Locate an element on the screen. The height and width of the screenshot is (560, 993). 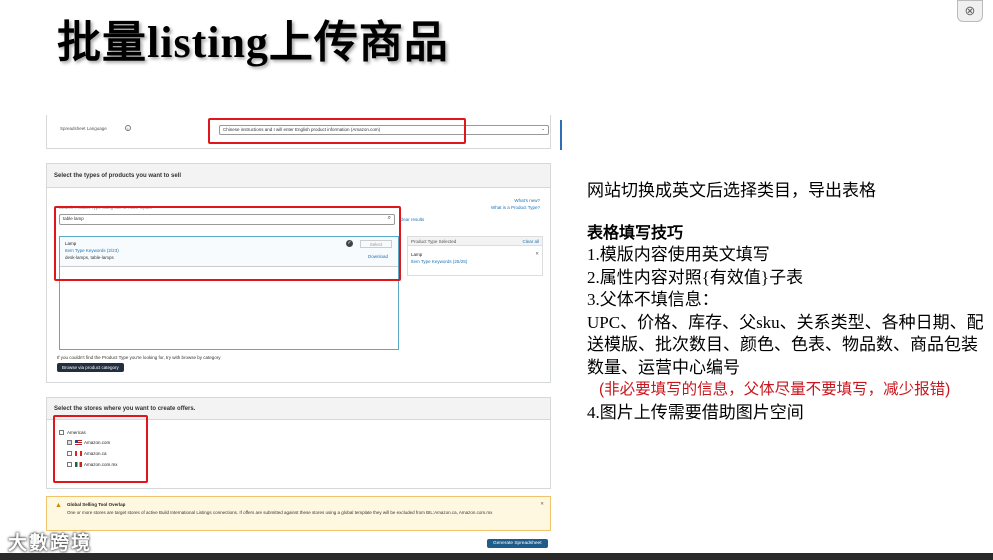
selected-keywords: Item Type Keywords (25/25) is located at coordinates (439, 261).